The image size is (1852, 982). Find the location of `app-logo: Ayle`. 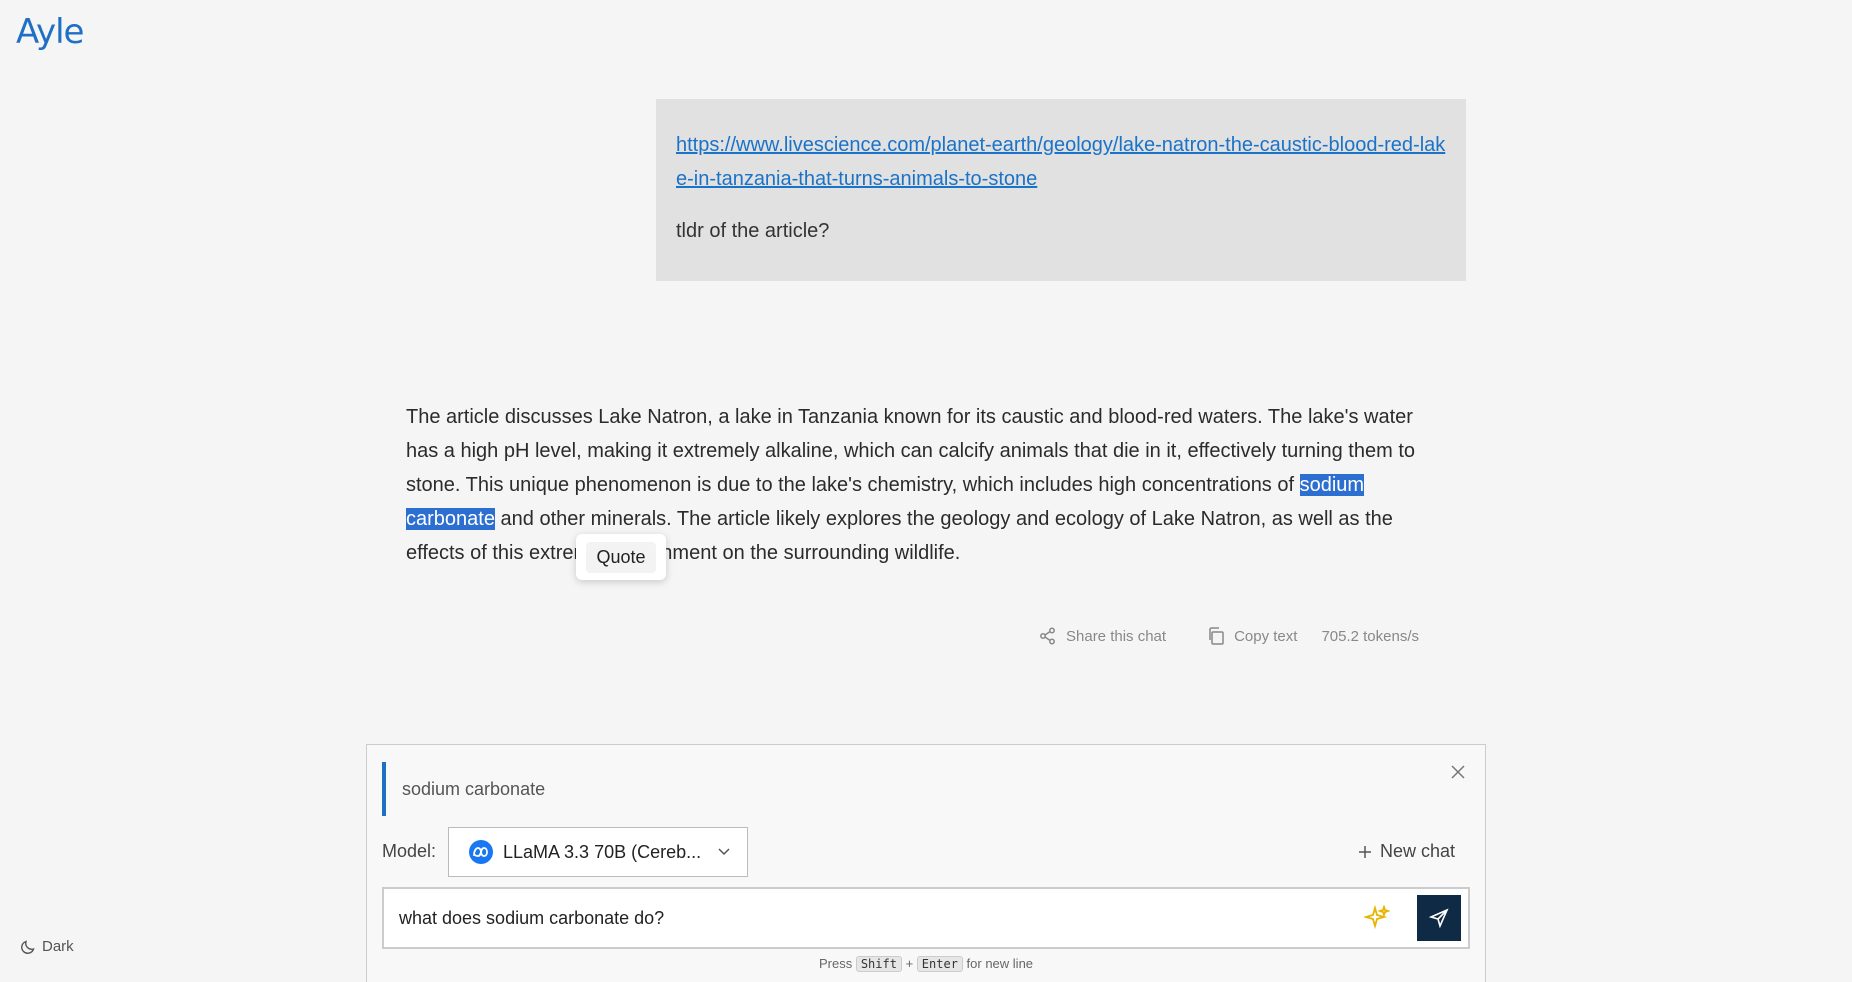

app-logo: Ayle is located at coordinates (50, 32).